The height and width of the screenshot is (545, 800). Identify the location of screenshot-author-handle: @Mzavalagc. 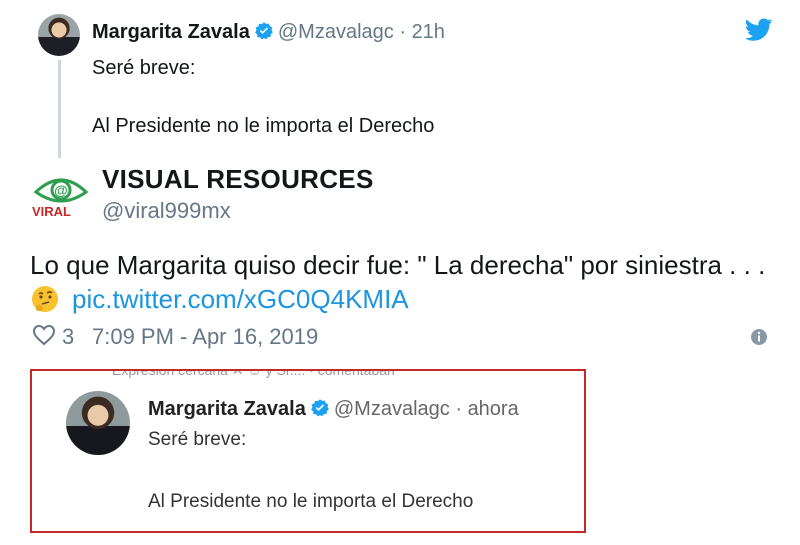
(391, 409).